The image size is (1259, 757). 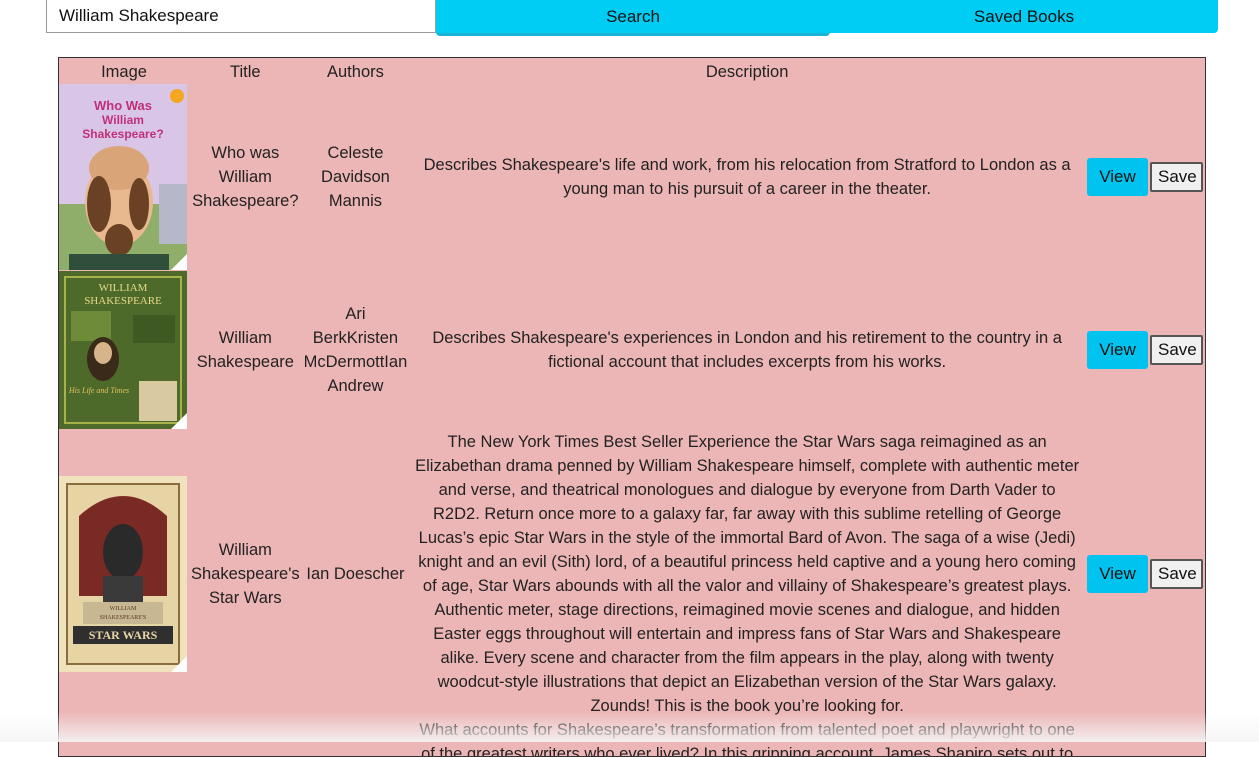 I want to click on book-cover-image: WILLIAM SHAKESPEARE His Life and Times, so click(x=123, y=350).